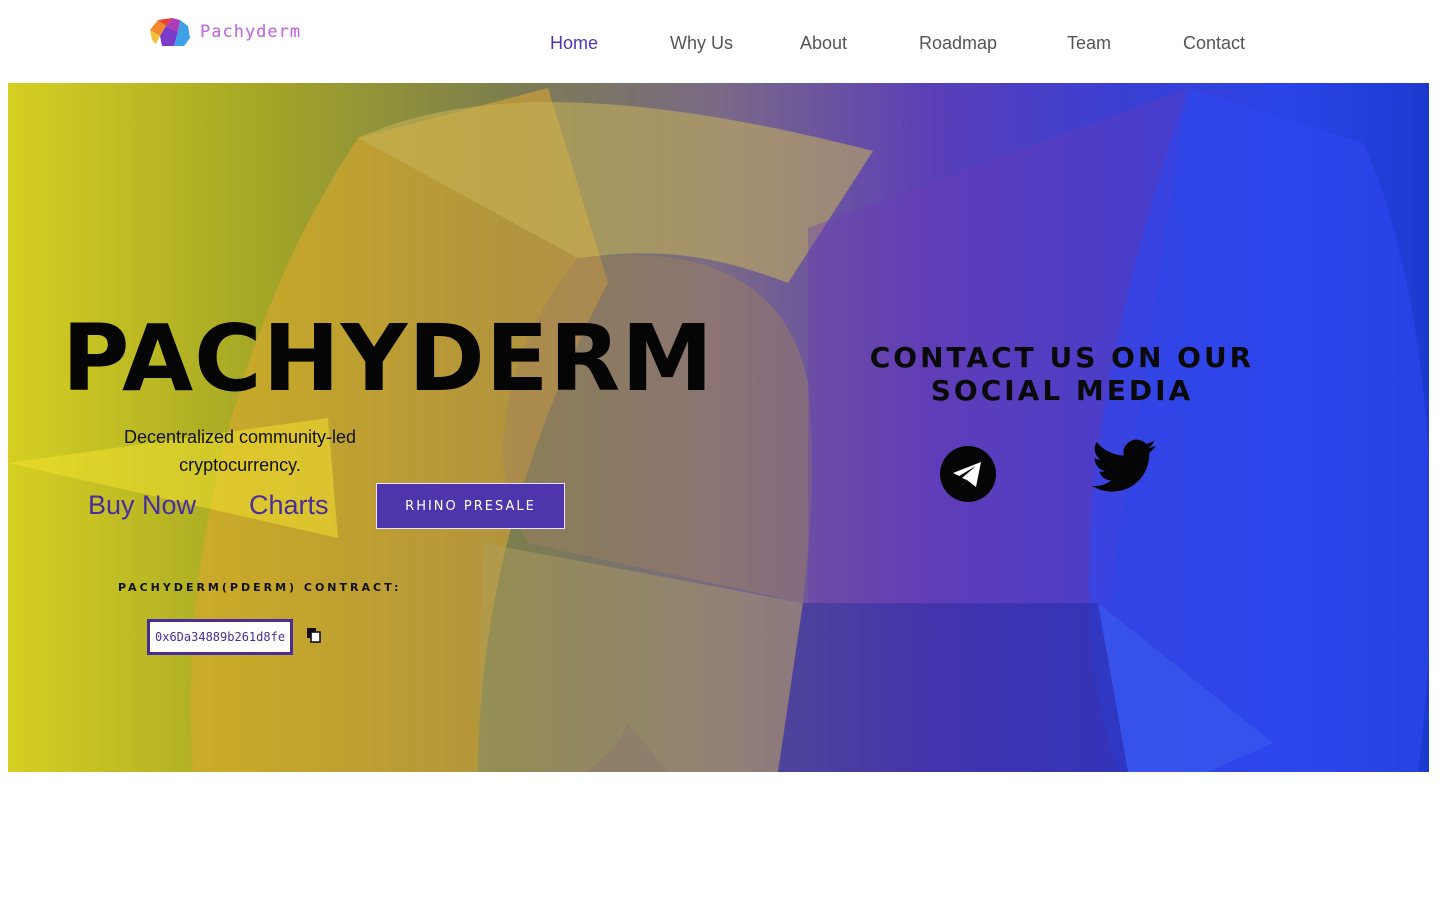 Image resolution: width=1440 pixels, height=900 pixels. Describe the element at coordinates (470, 506) in the screenshot. I see `rhino-presale-button: RHINO PRESALE` at that location.